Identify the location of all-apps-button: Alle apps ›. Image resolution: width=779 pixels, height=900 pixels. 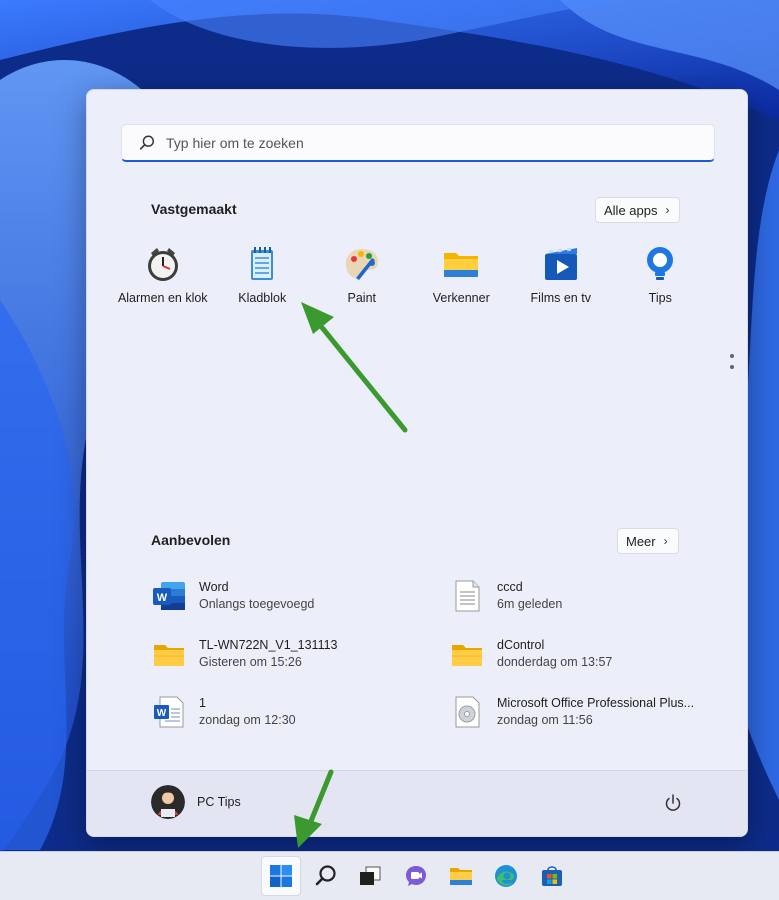
(638, 210).